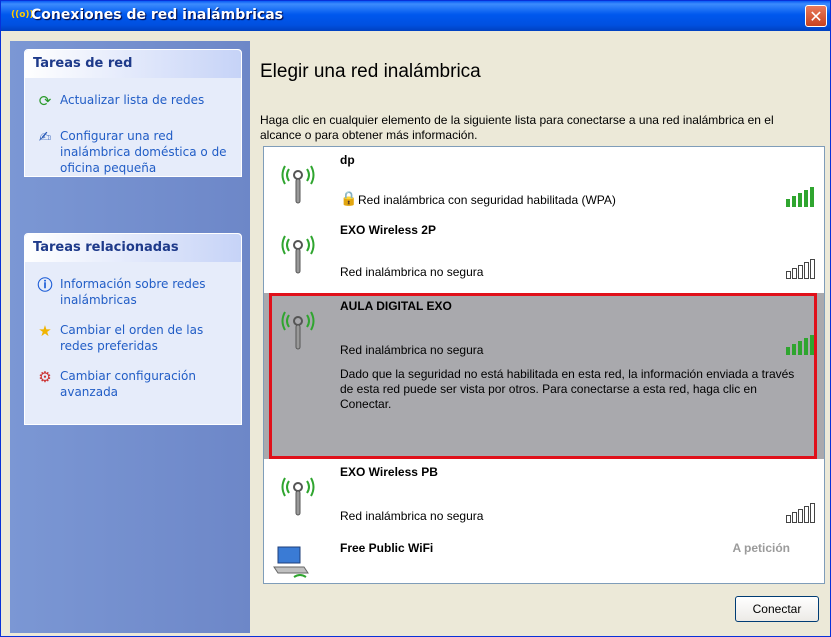  What do you see at coordinates (349, 199) in the screenshot?
I see `lock-icon: 🔒` at bounding box center [349, 199].